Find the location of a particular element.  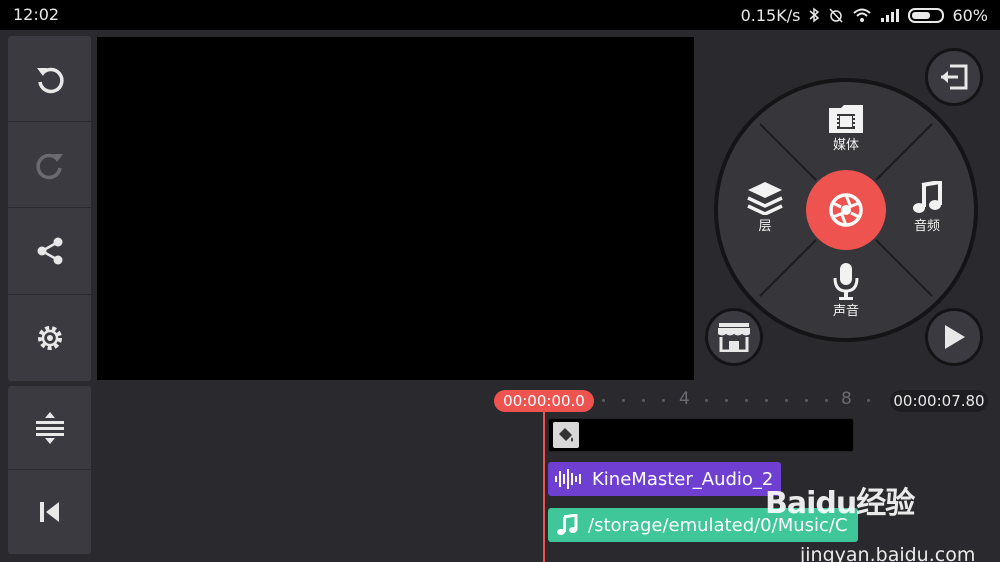

alarm-off-icon is located at coordinates (836, 15).